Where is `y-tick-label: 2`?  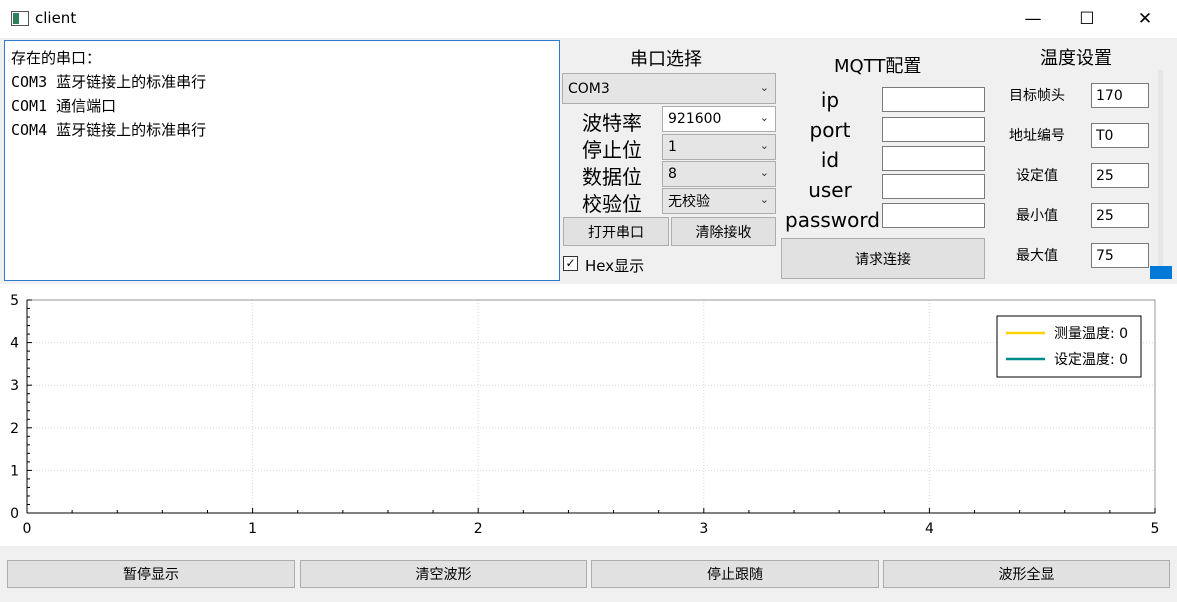
y-tick-label: 2 is located at coordinates (14, 429).